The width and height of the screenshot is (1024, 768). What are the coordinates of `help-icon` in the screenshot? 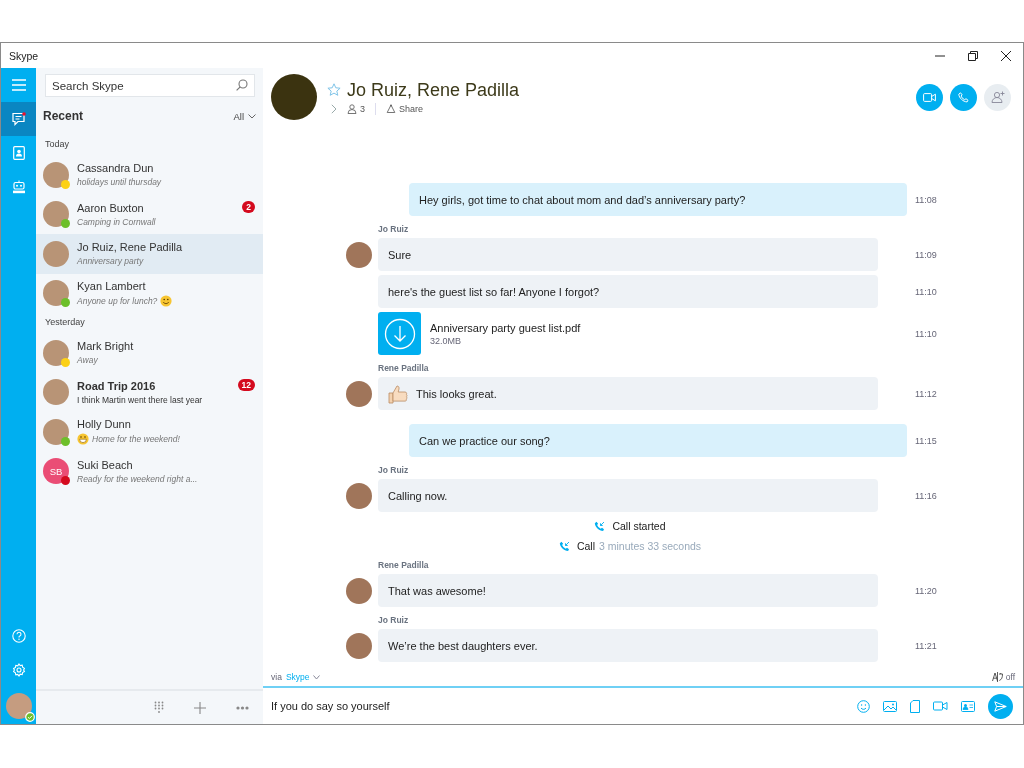 It's located at (18, 636).